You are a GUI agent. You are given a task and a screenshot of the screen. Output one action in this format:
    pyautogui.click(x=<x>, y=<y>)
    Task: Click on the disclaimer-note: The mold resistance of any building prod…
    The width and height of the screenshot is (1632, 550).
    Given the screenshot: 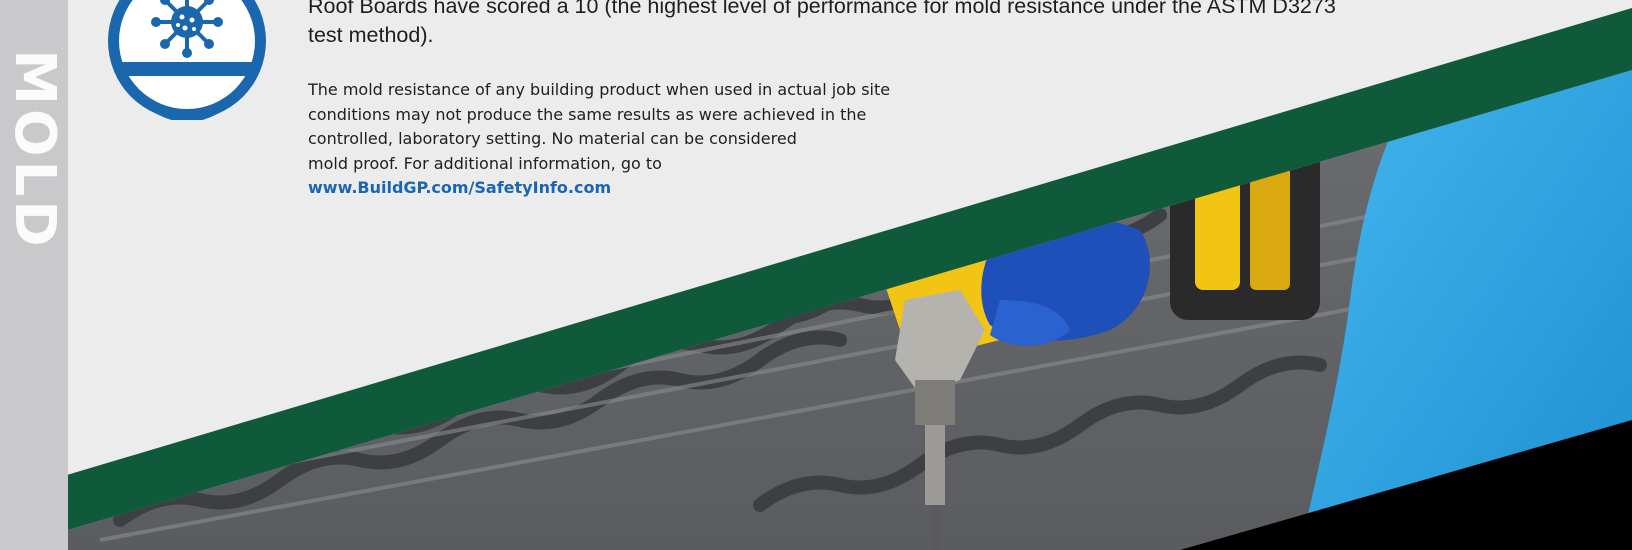 What is the action you would take?
    pyautogui.click(x=658, y=139)
    